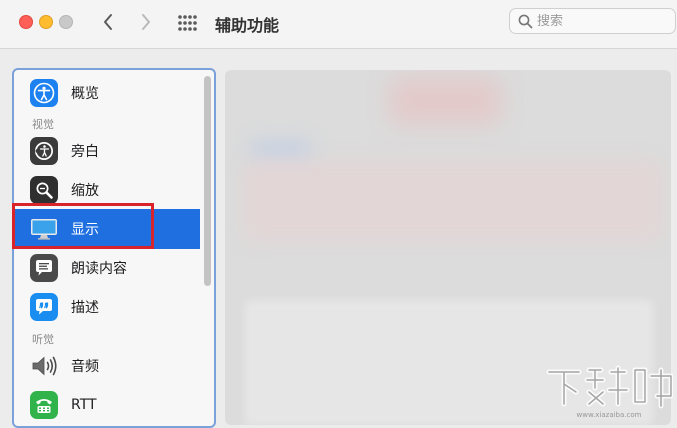  I want to click on window-title: 辅助功能, so click(247, 25).